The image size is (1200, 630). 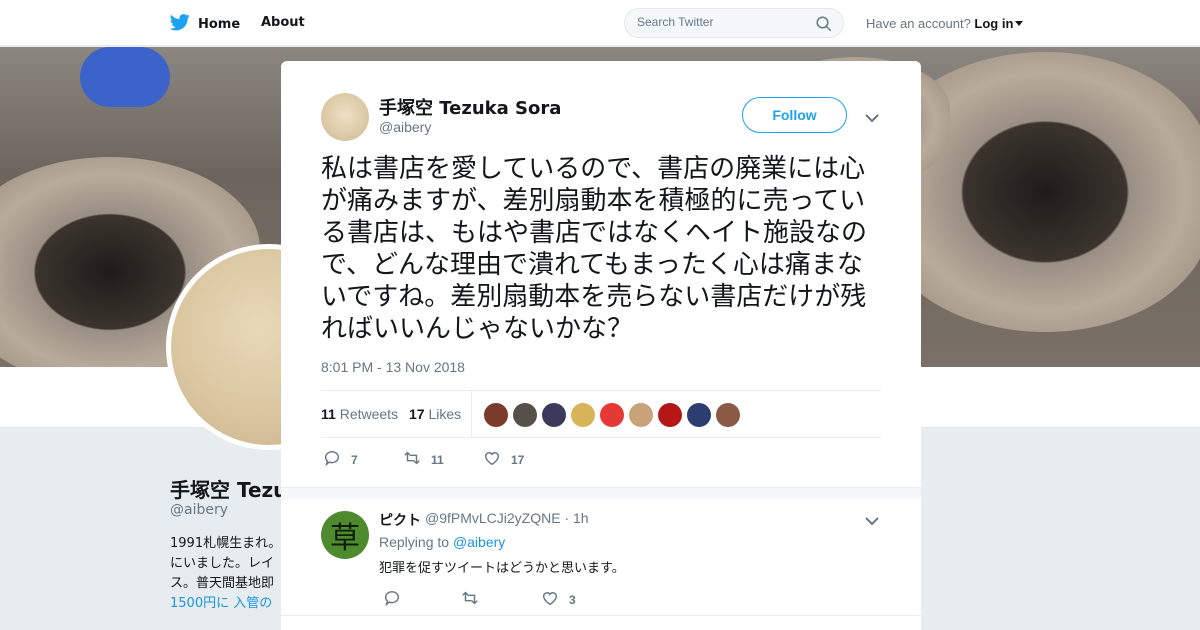 I want to click on tweet-stats: 11 Retweets 17 Likes, so click(x=601, y=414).